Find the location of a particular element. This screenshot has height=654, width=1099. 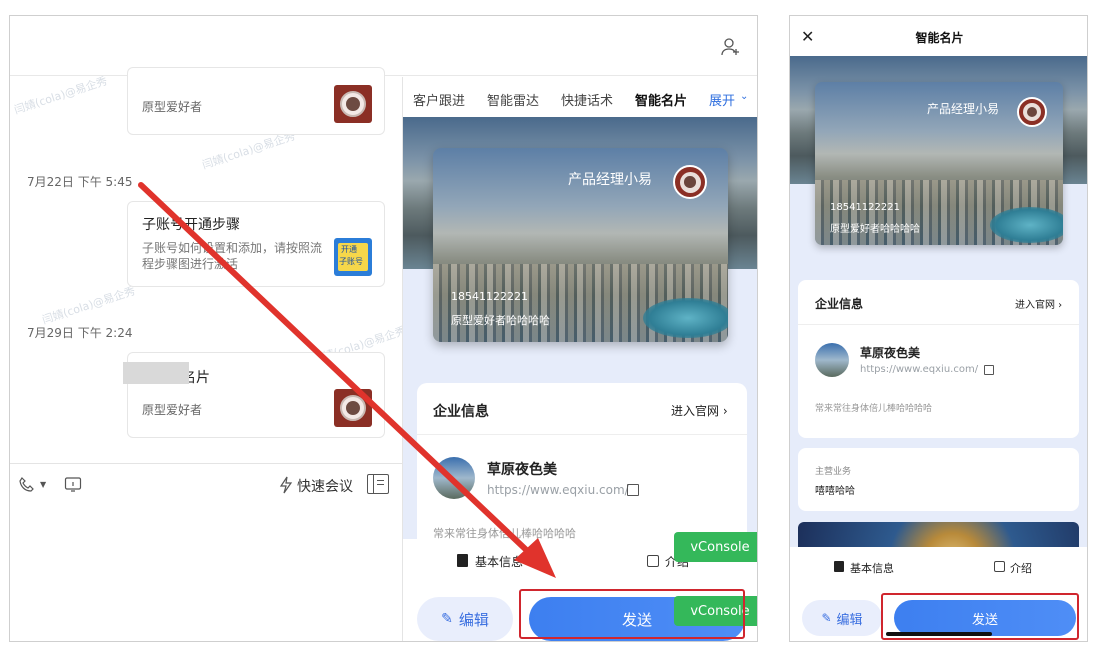

edit-button: ✎ 编辑 is located at coordinates (842, 618).